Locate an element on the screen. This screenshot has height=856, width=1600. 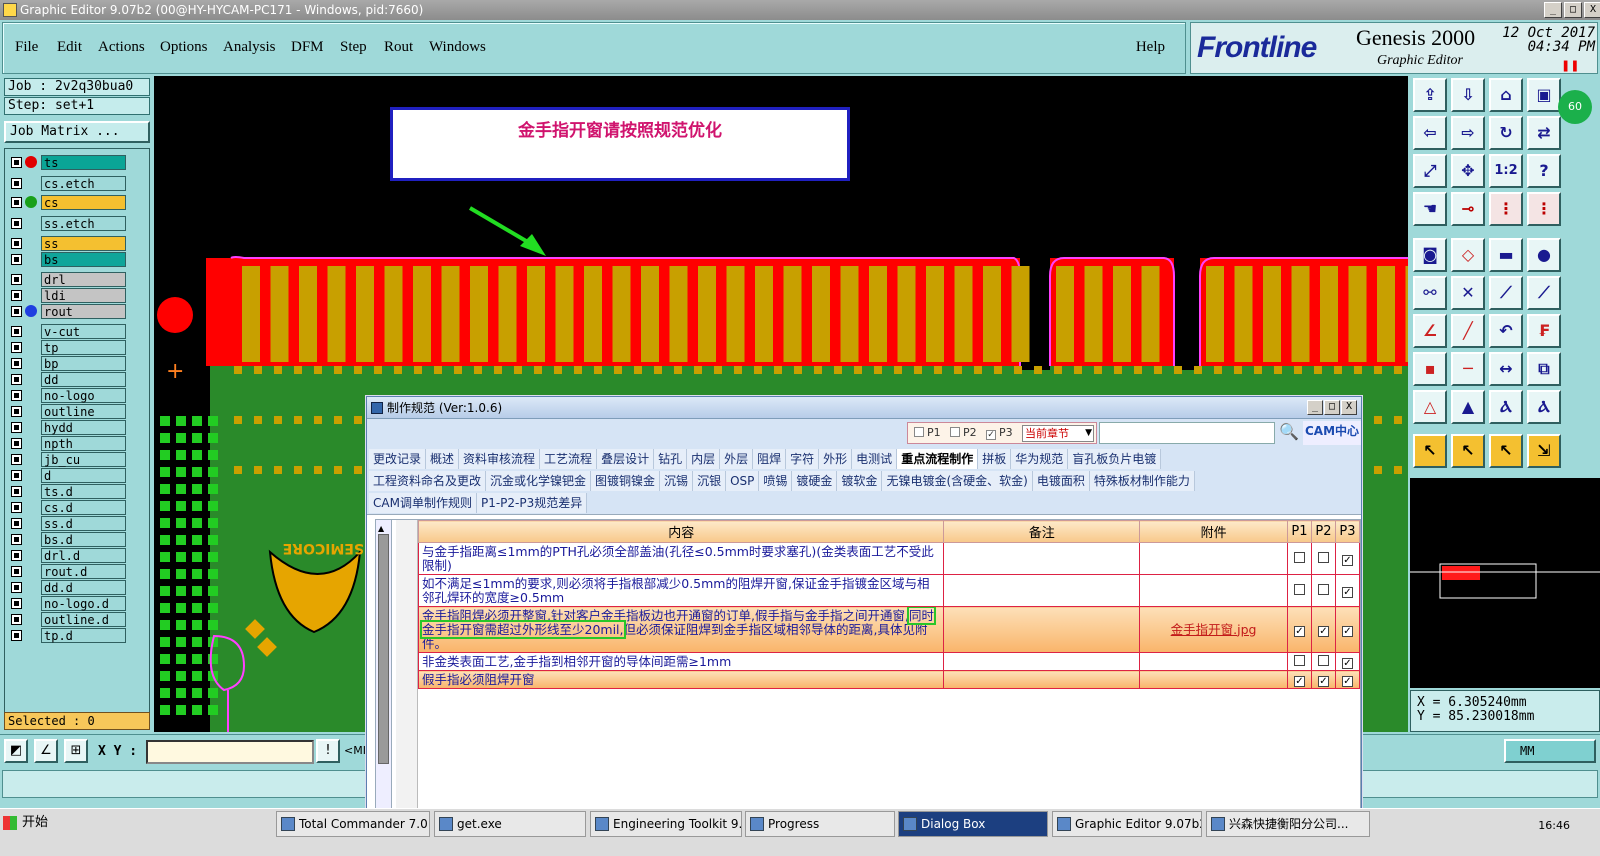
pointer-step-icon: ⇲ is located at coordinates (1544, 451).